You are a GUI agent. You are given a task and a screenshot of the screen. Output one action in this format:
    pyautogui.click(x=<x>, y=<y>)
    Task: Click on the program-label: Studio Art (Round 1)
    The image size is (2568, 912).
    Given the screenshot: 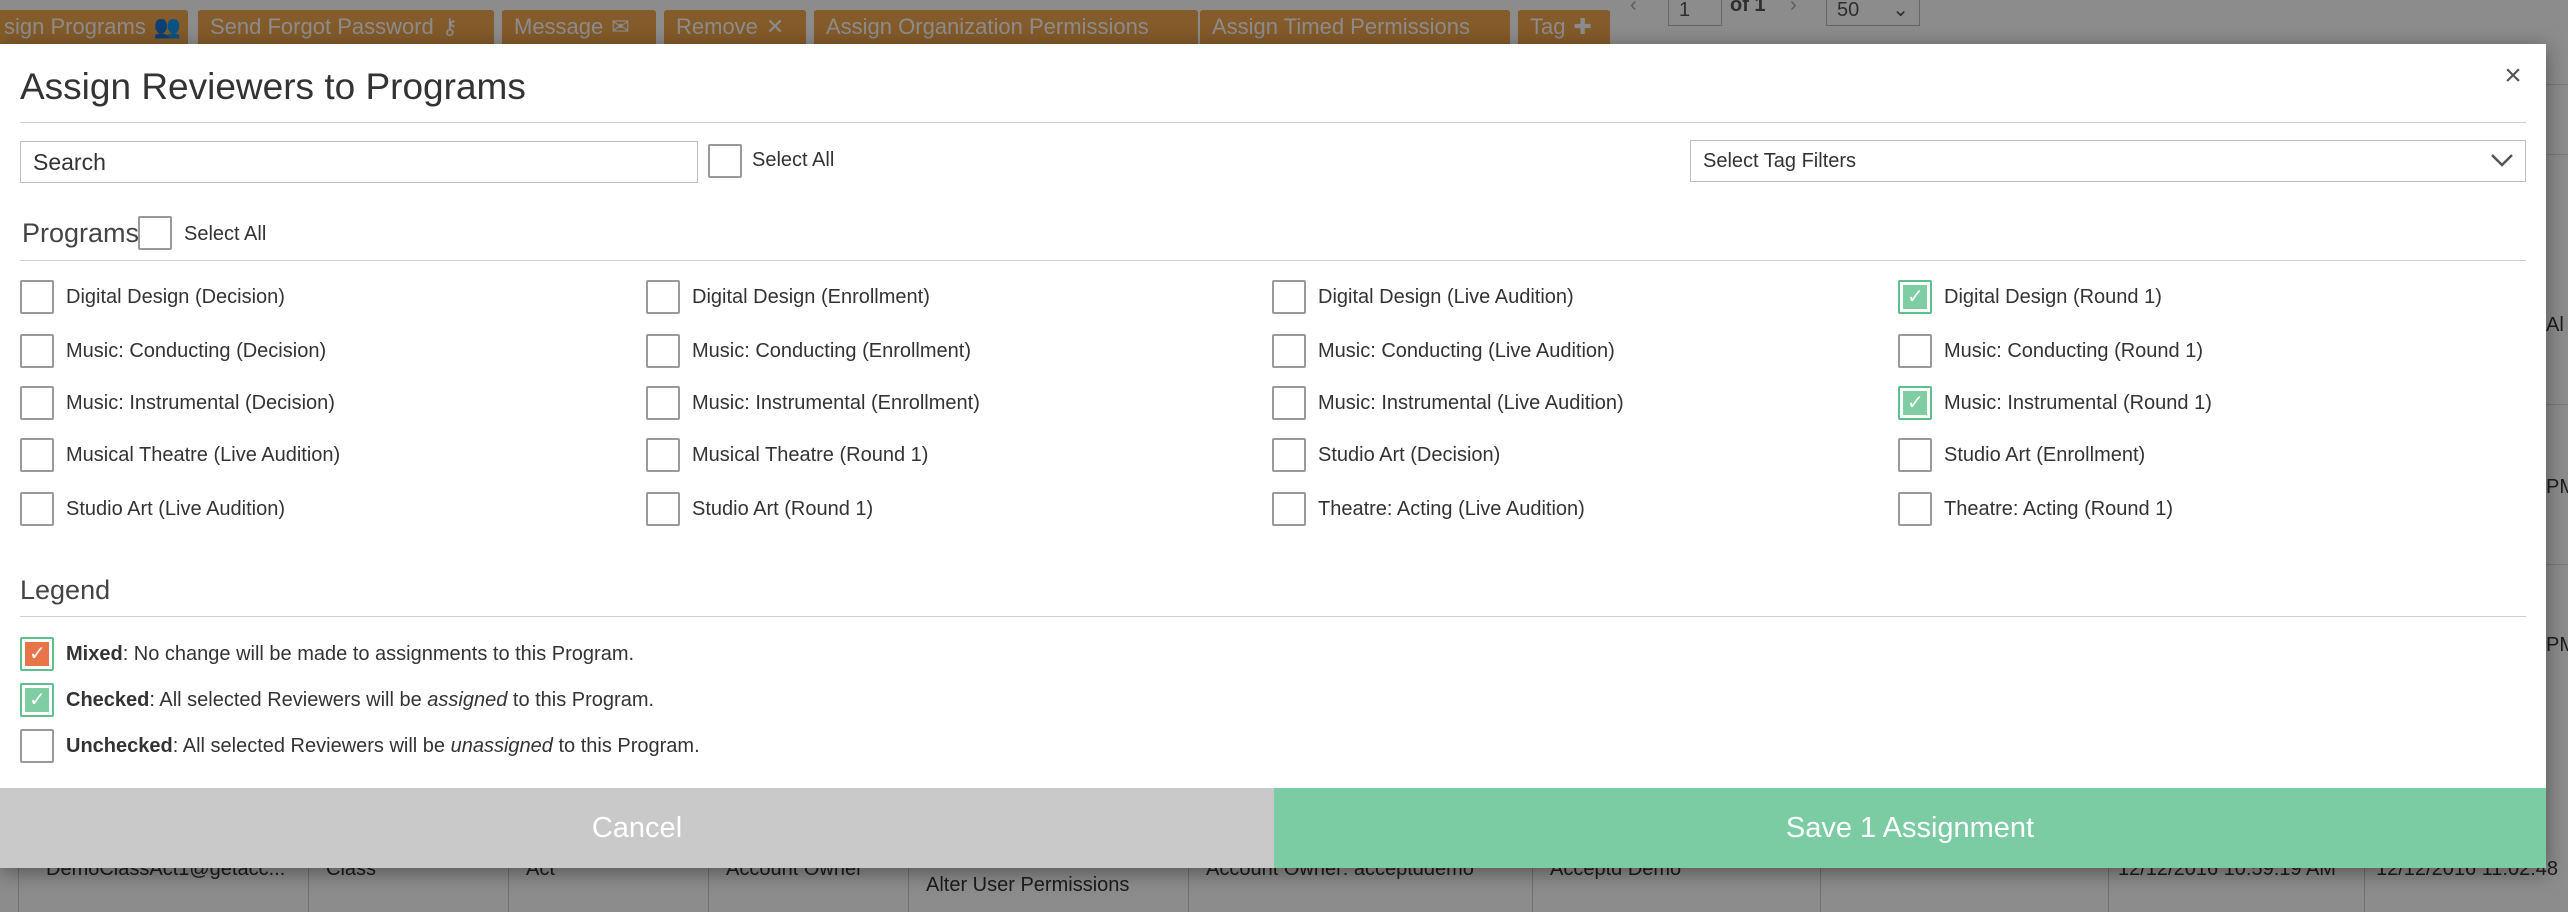 What is the action you would take?
    pyautogui.click(x=783, y=509)
    